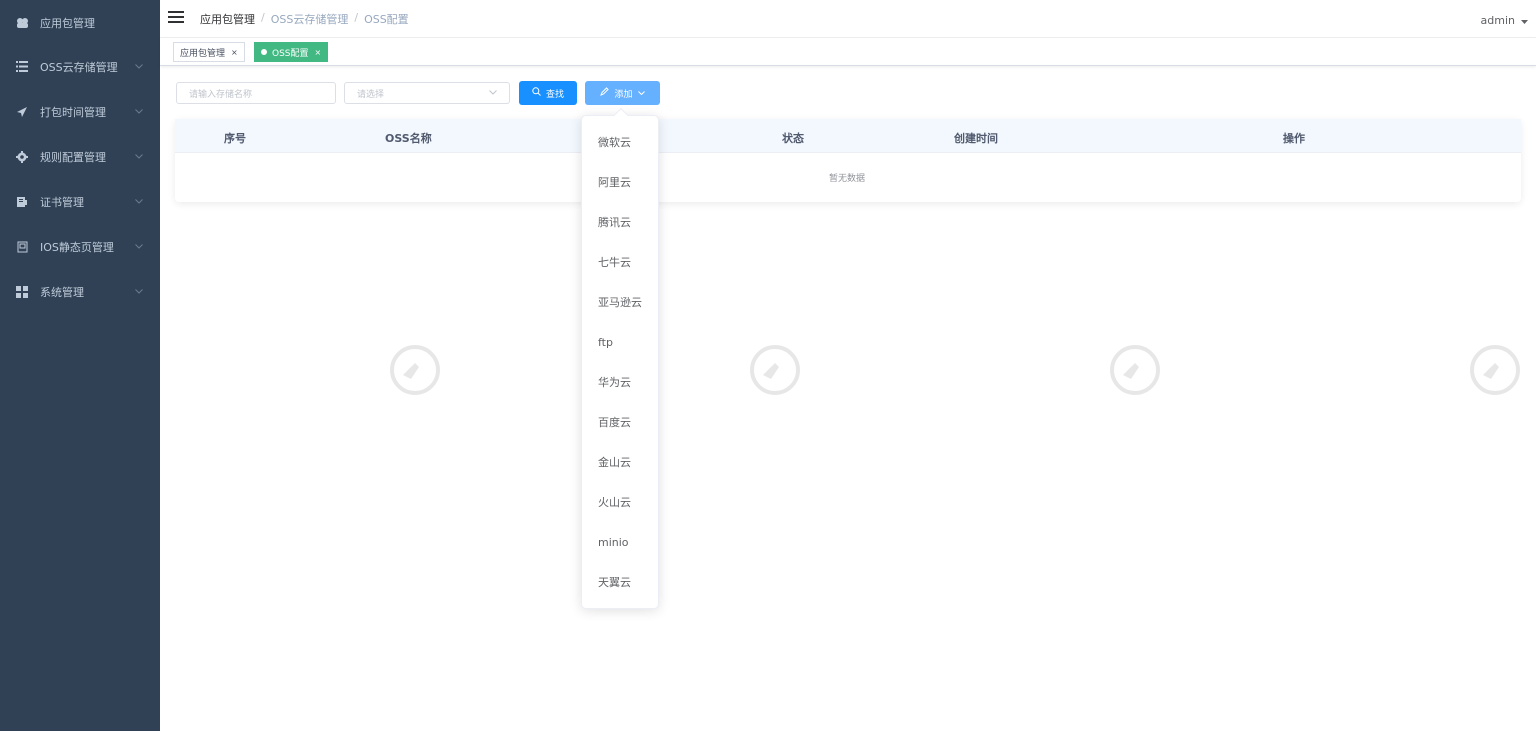  Describe the element at coordinates (620, 582) in the screenshot. I see `menu-item-tianyi-cloud: 天翼云` at that location.